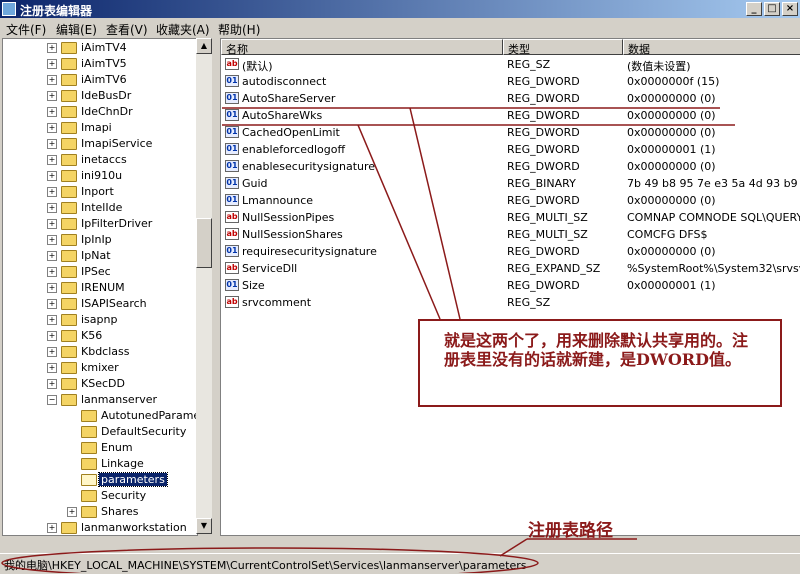 This screenshot has height=574, width=800. What do you see at coordinates (127, 29) in the screenshot?
I see `menu-view: 查看(V)` at bounding box center [127, 29].